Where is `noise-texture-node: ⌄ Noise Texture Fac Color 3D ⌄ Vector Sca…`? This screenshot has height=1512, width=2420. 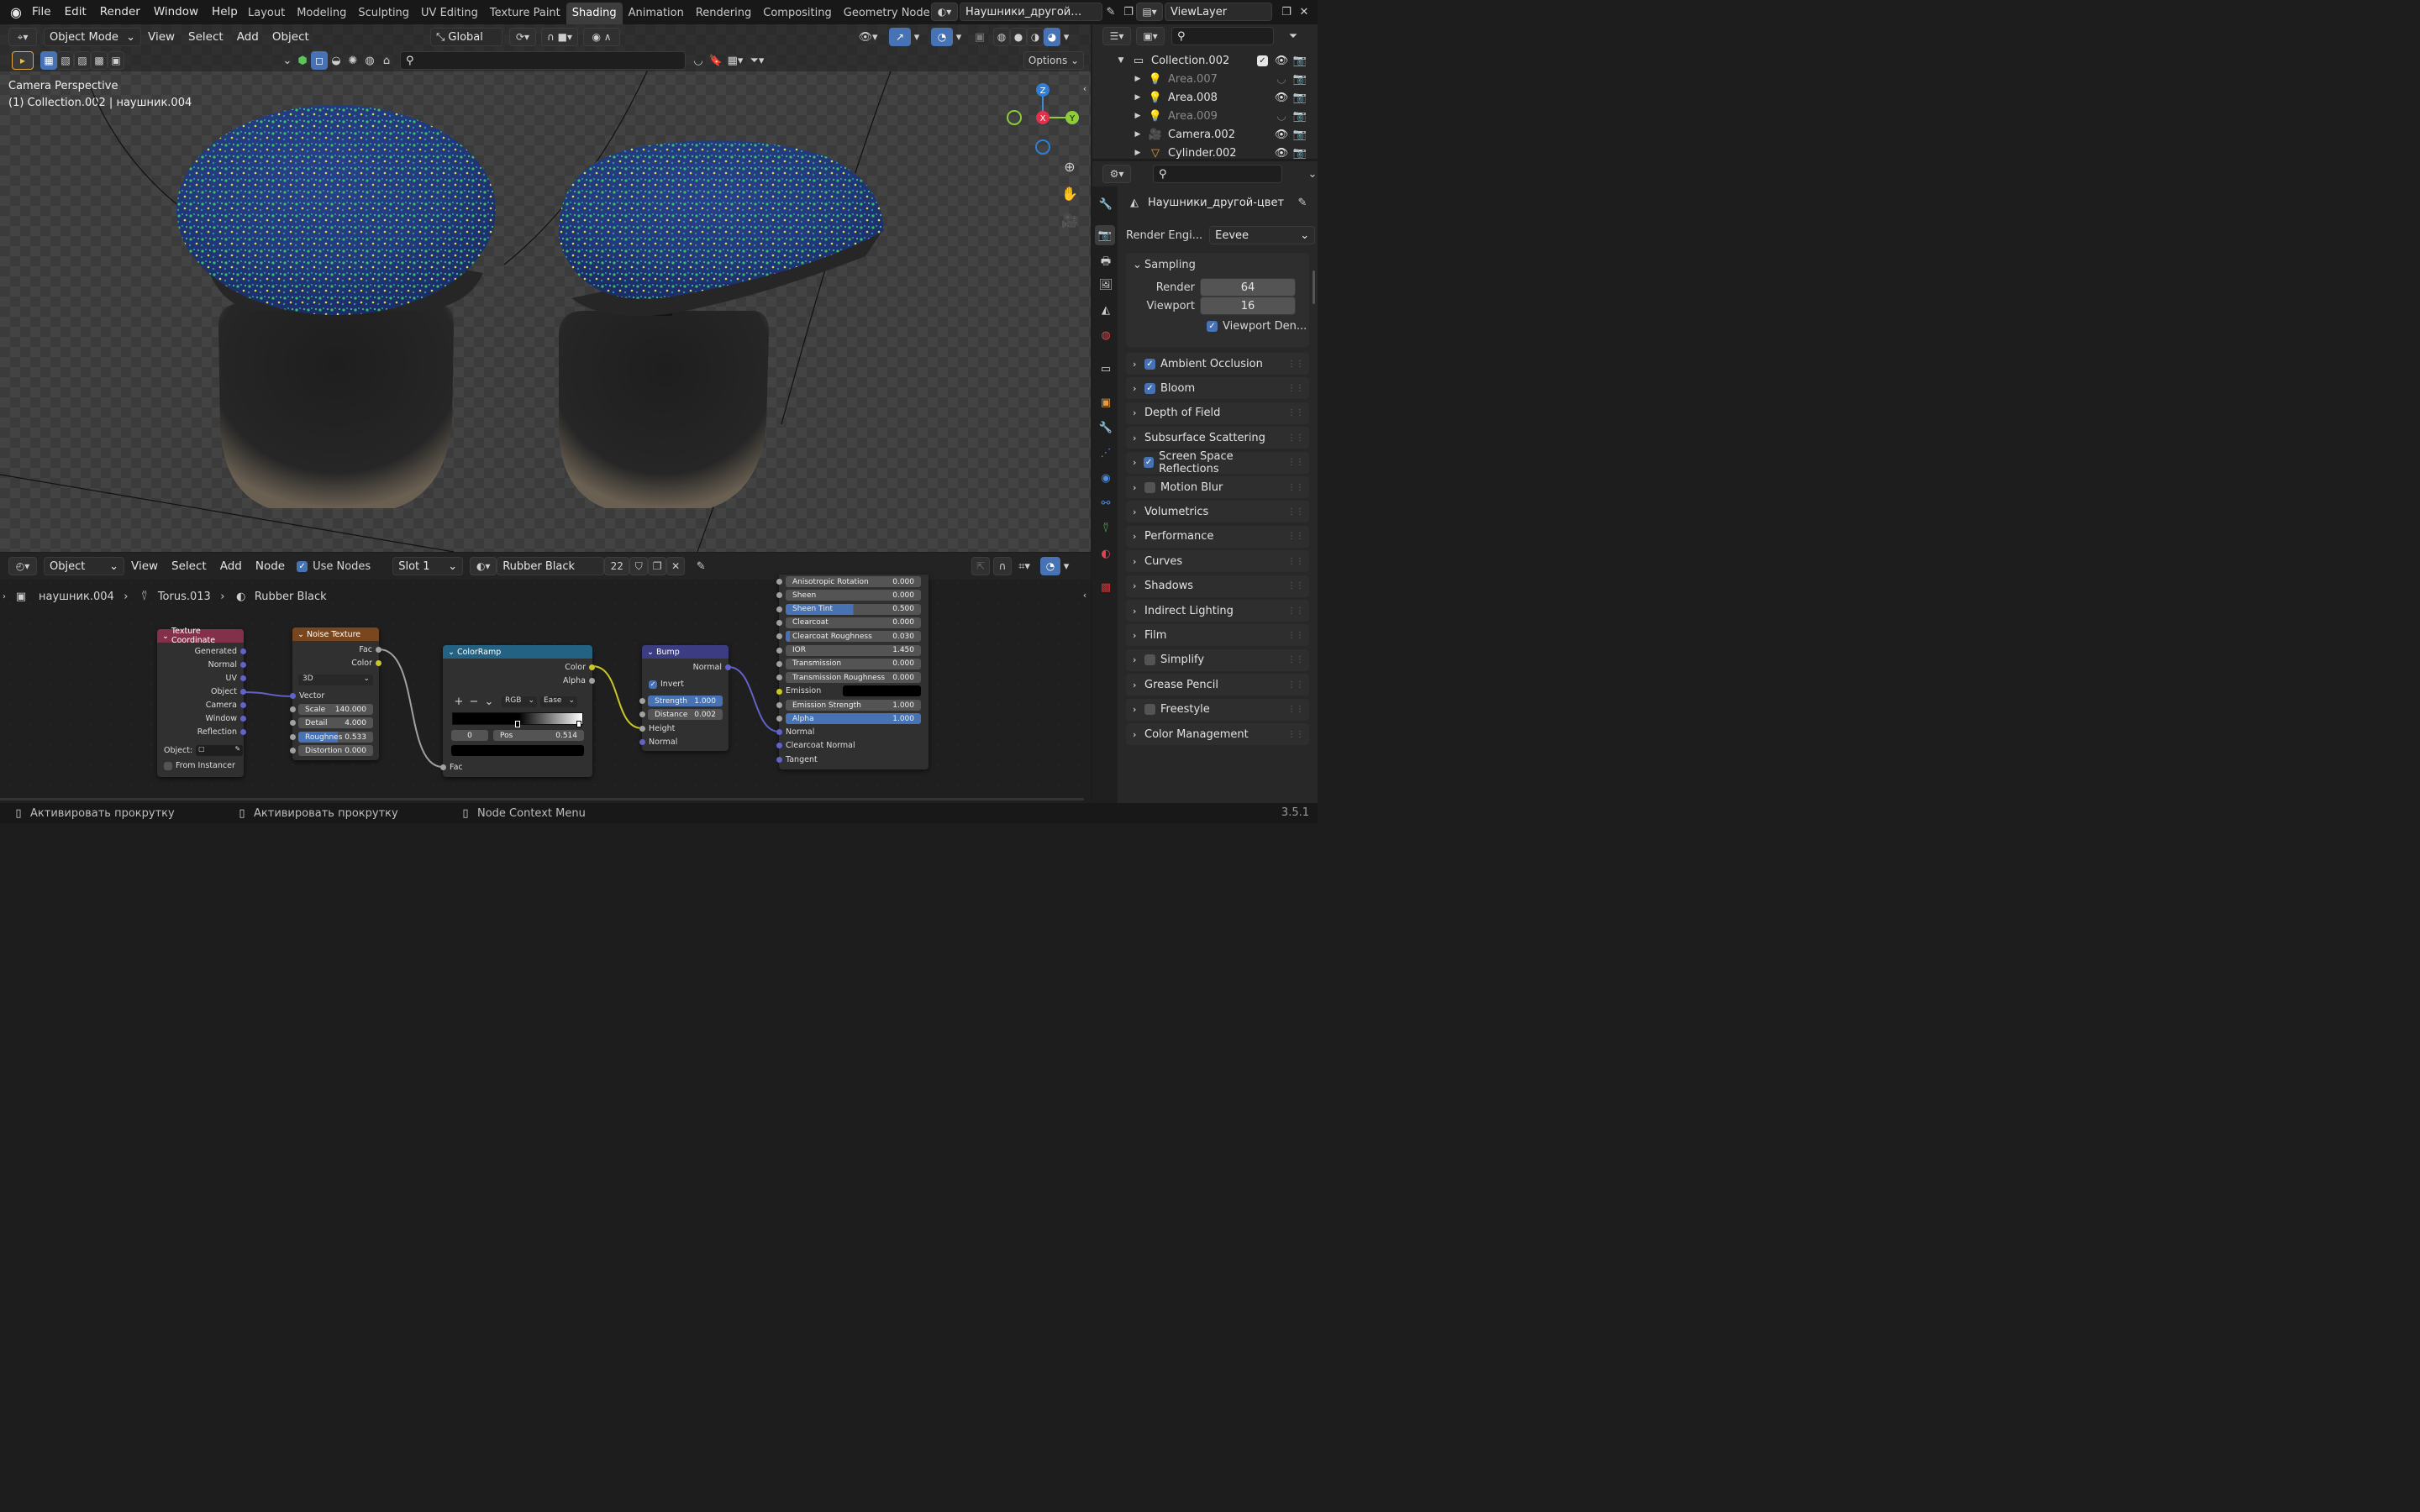
noise-texture-node: ⌄ Noise Texture Fac Color 3D ⌄ Vector Sca… is located at coordinates (336, 693).